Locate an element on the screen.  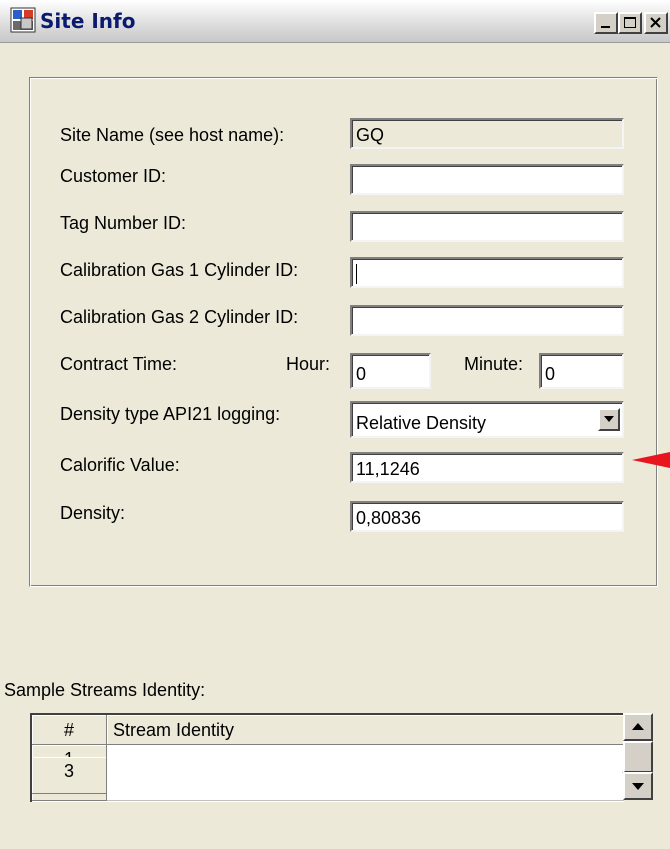
minute-label: Minute: is located at coordinates (494, 364).